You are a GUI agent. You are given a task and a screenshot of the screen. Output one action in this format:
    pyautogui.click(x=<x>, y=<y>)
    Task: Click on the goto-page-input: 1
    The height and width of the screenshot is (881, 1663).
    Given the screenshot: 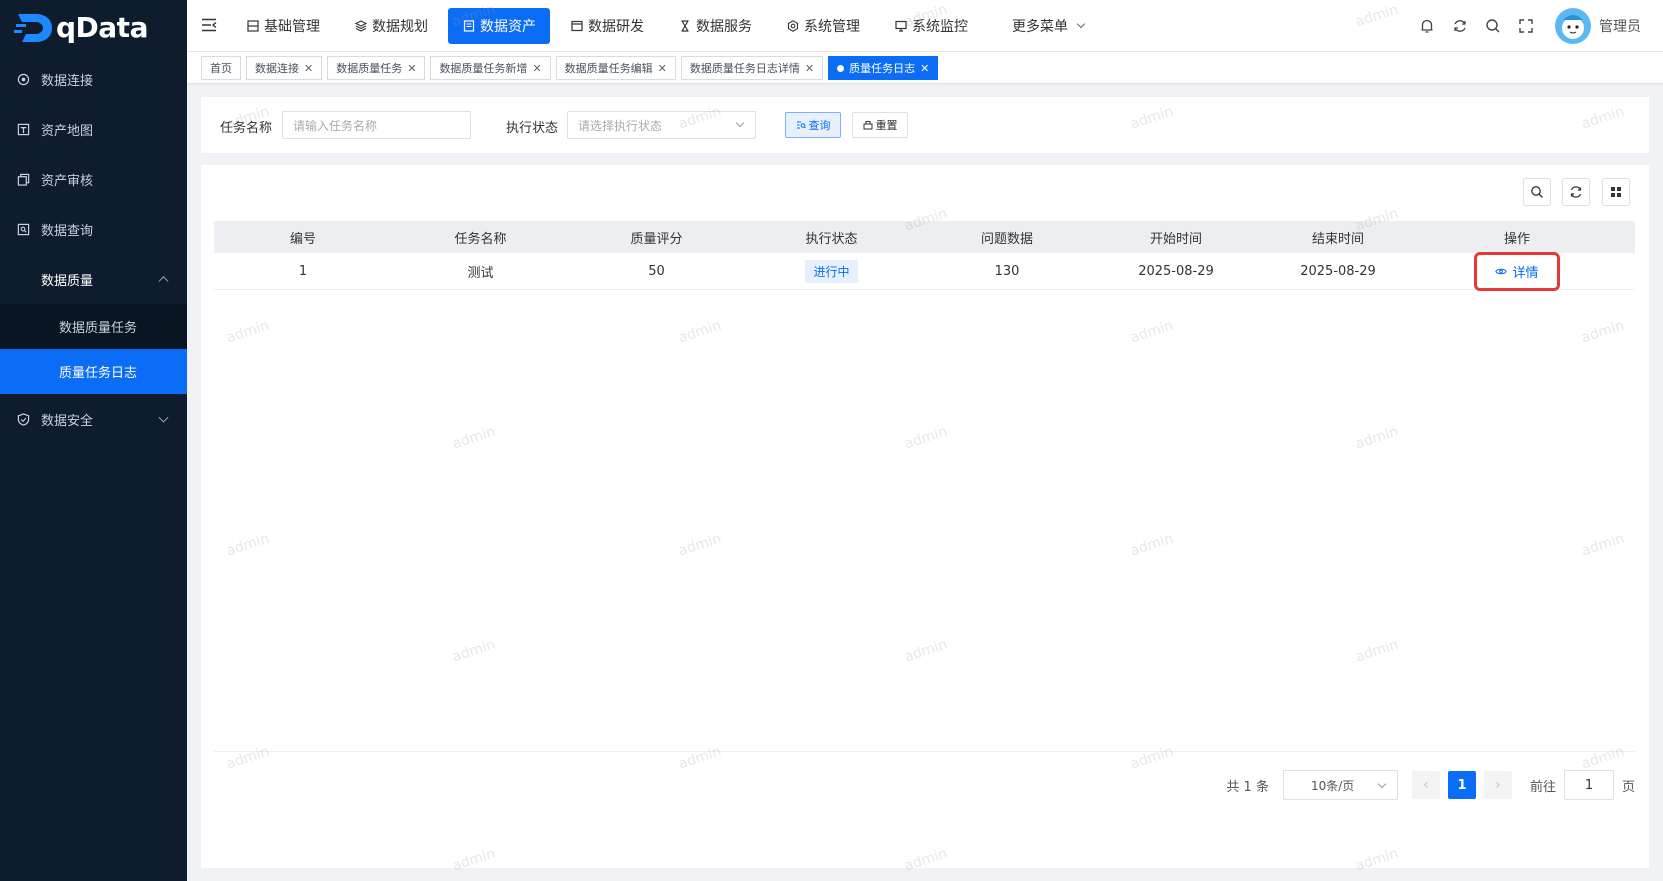 What is the action you would take?
    pyautogui.click(x=1588, y=785)
    